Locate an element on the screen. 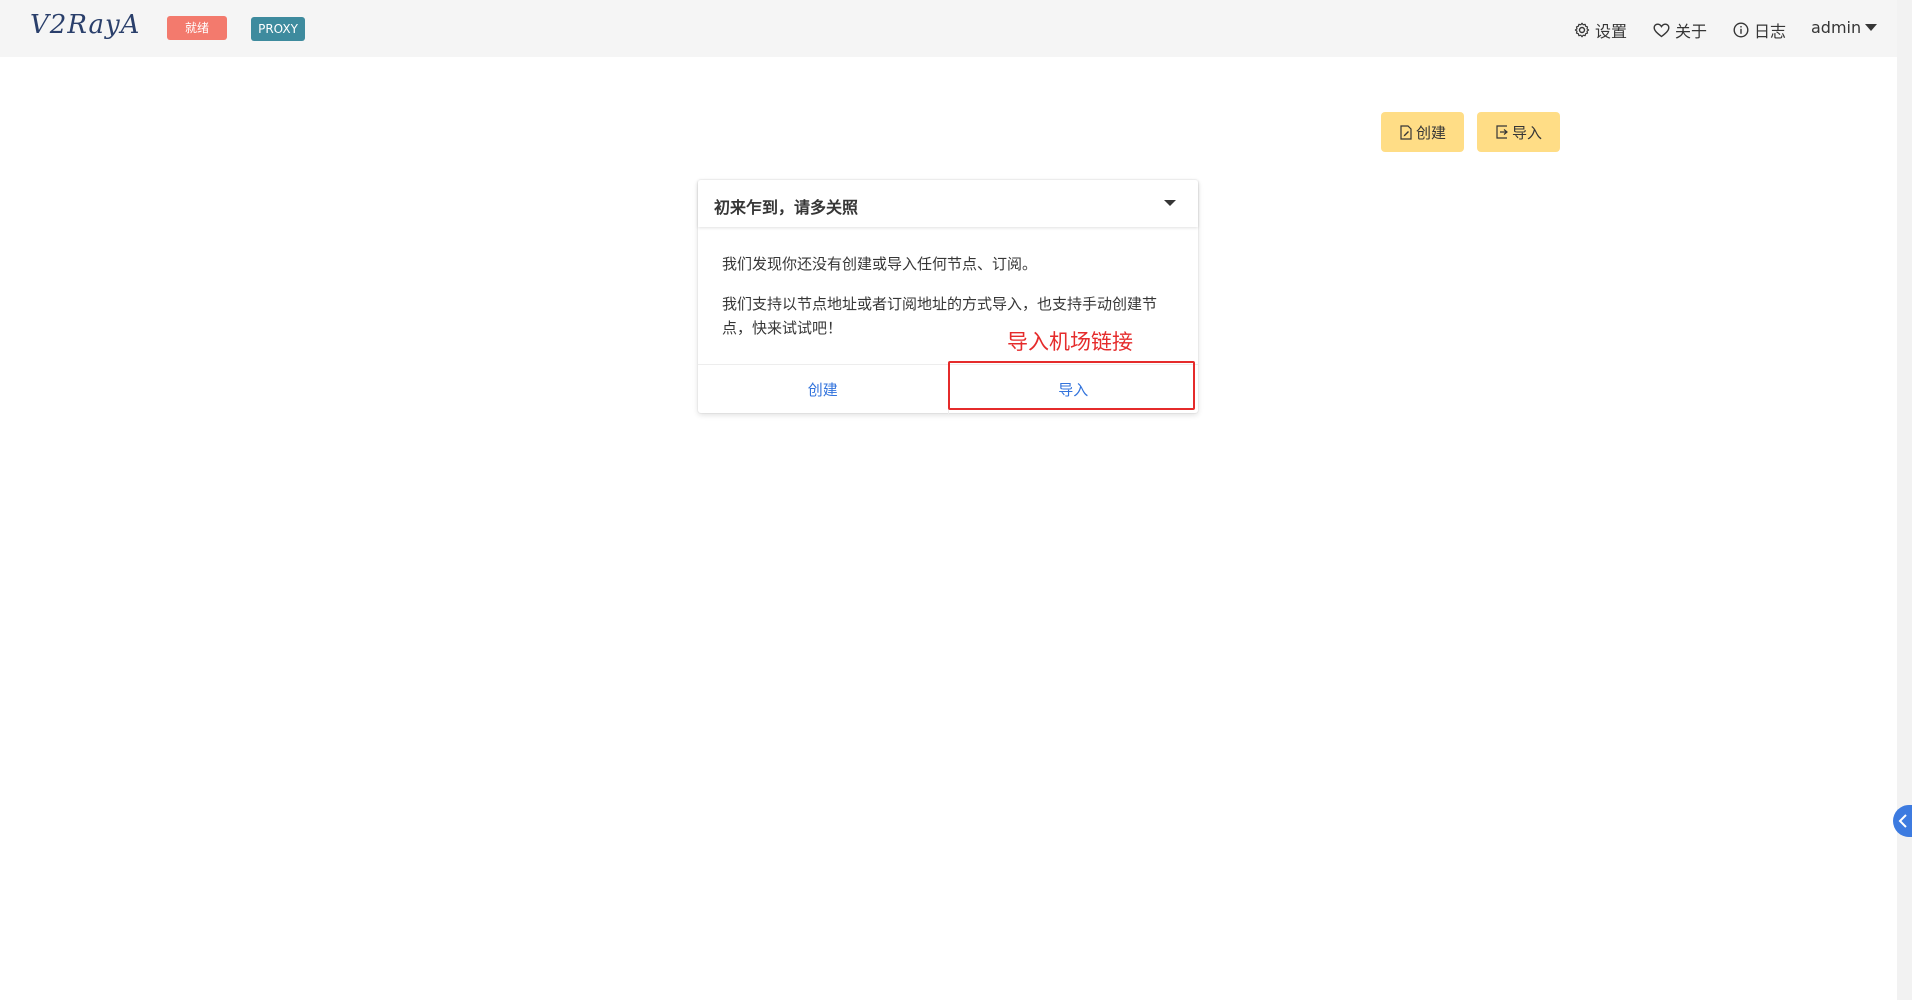 Image resolution: width=1912 pixels, height=1000 pixels. scrollbar-track is located at coordinates (1904, 500).